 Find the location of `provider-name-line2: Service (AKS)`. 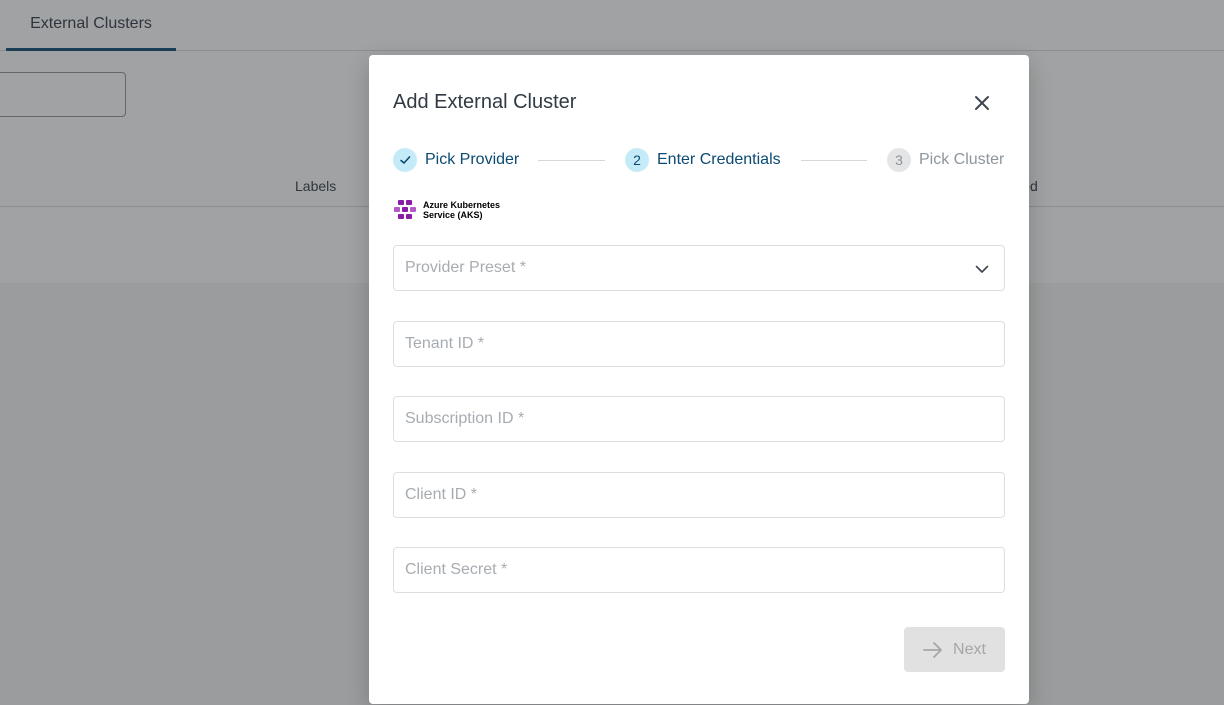

provider-name-line2: Service (AKS) is located at coordinates (453, 215).